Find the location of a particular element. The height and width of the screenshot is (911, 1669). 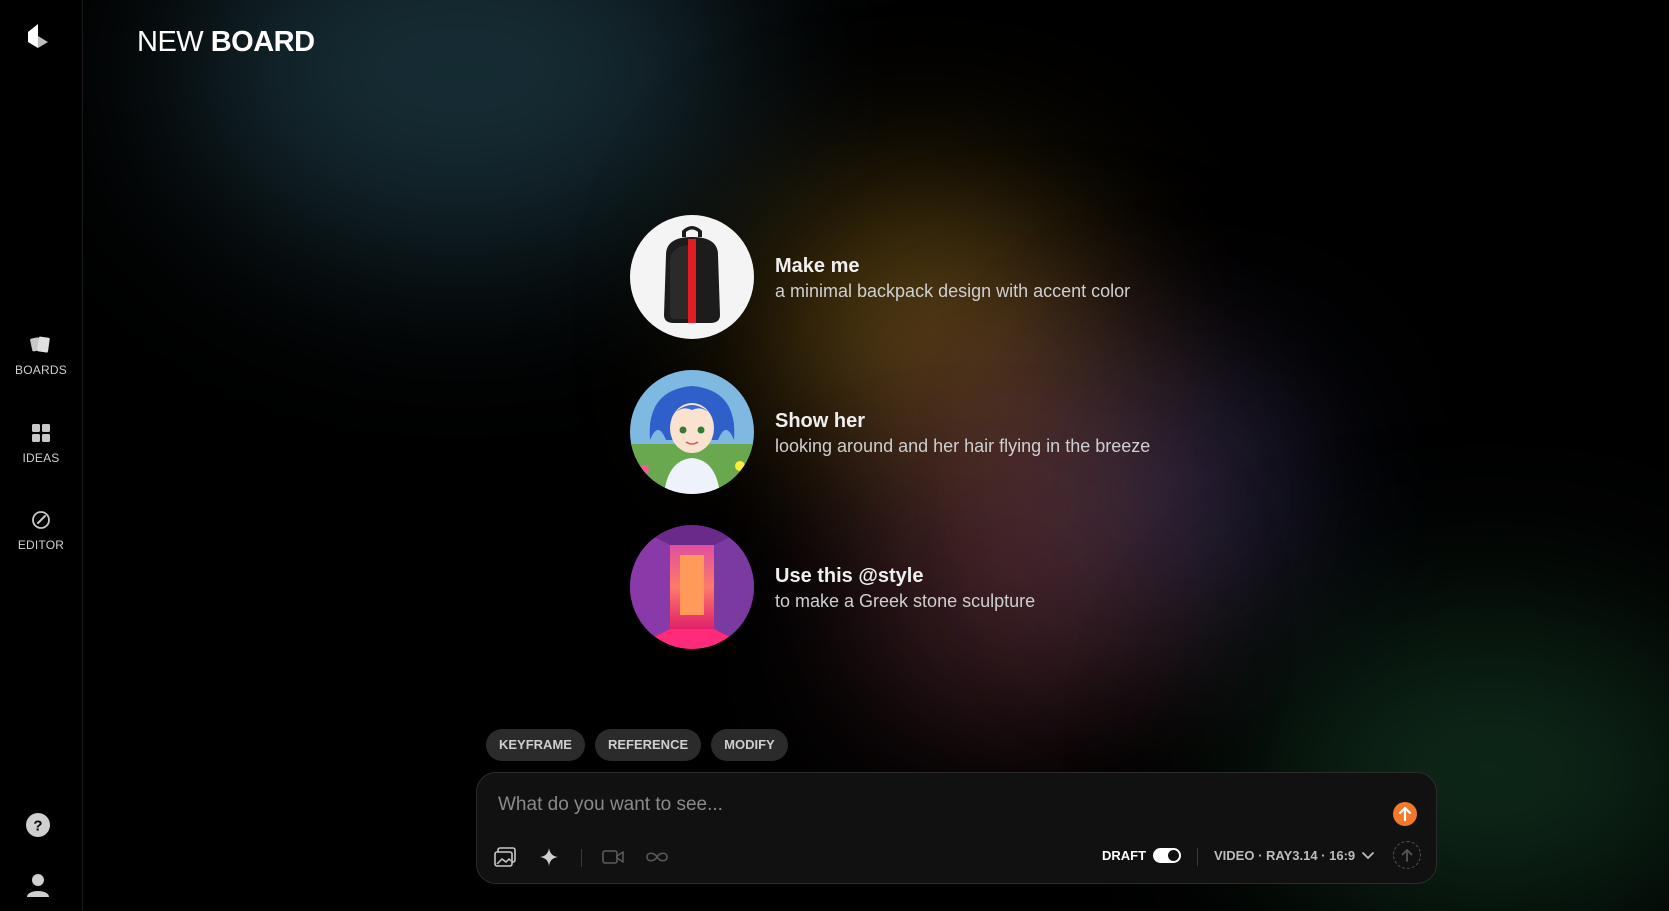

help-button: ? is located at coordinates (38, 825).